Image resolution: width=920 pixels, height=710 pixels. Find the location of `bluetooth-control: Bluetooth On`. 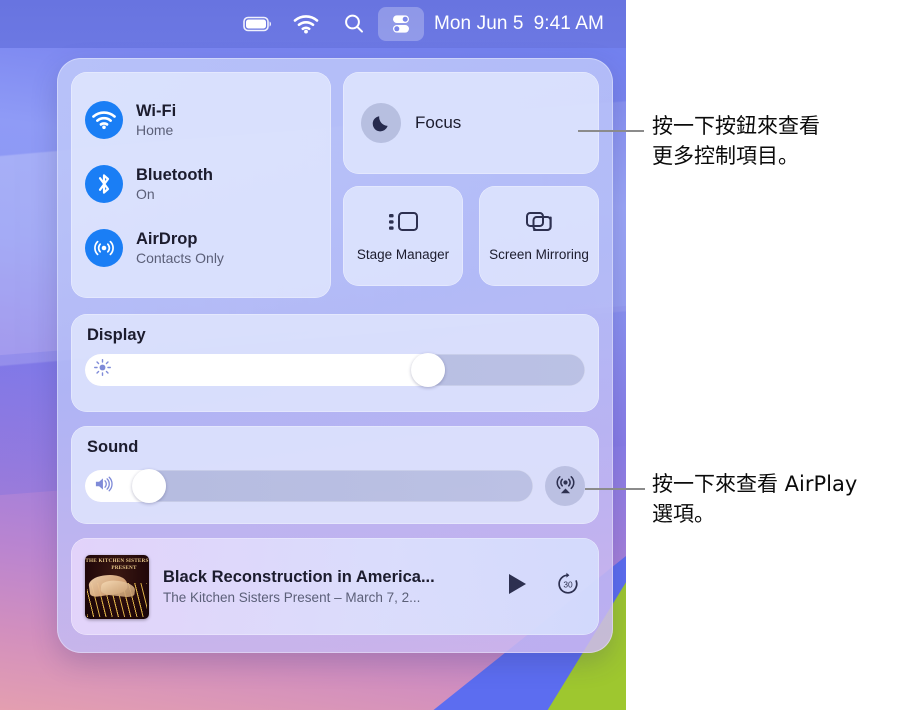

bluetooth-control: Bluetooth On is located at coordinates (201, 184).